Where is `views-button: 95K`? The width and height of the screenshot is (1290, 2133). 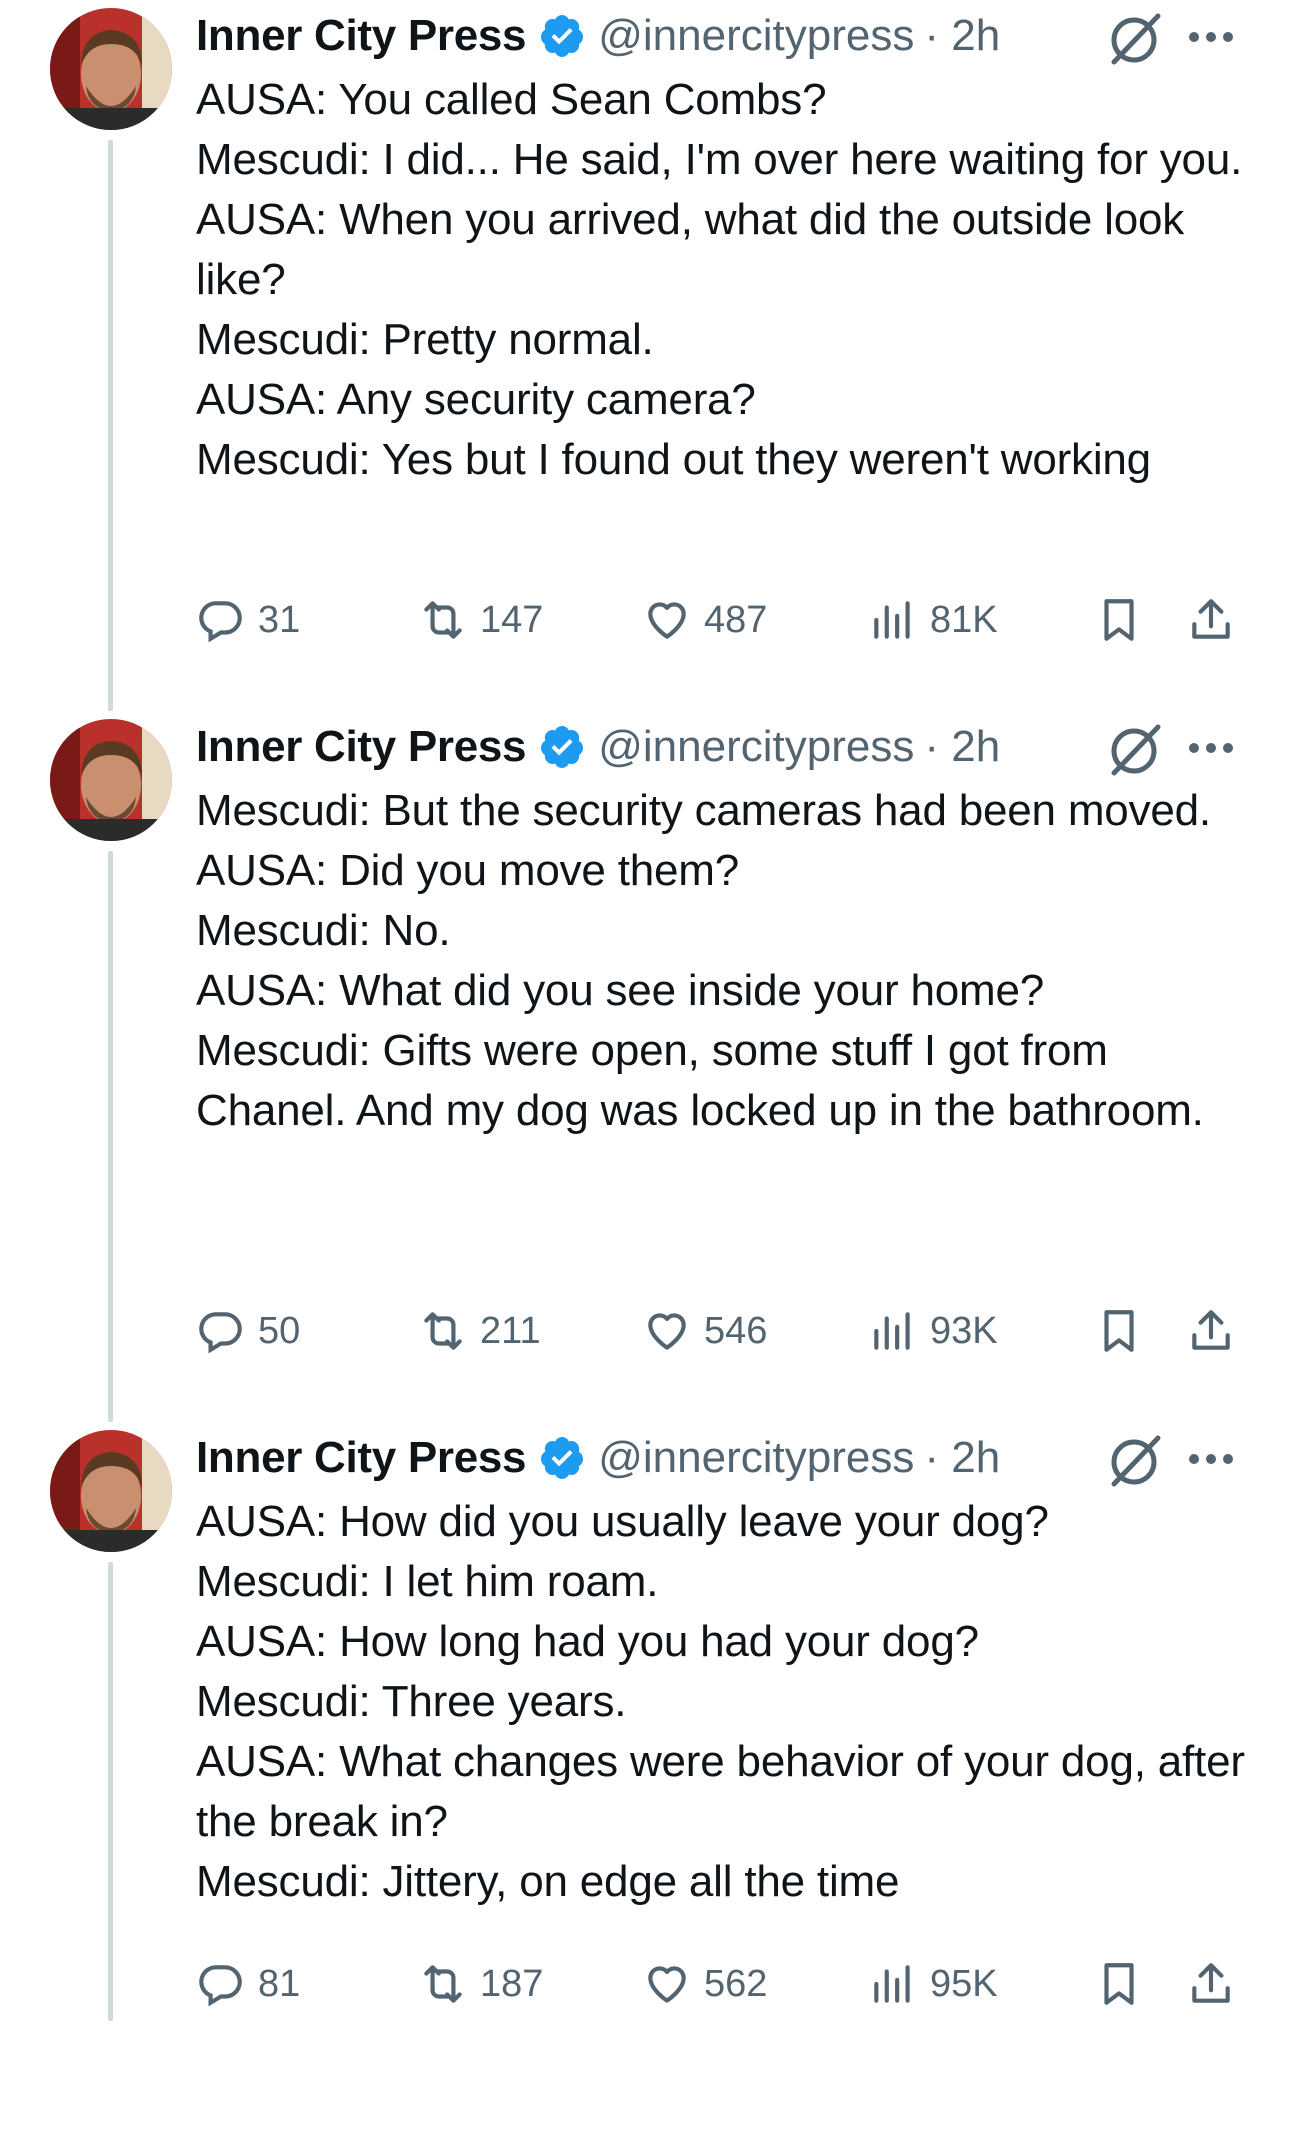
views-button: 95K is located at coordinates (933, 1984).